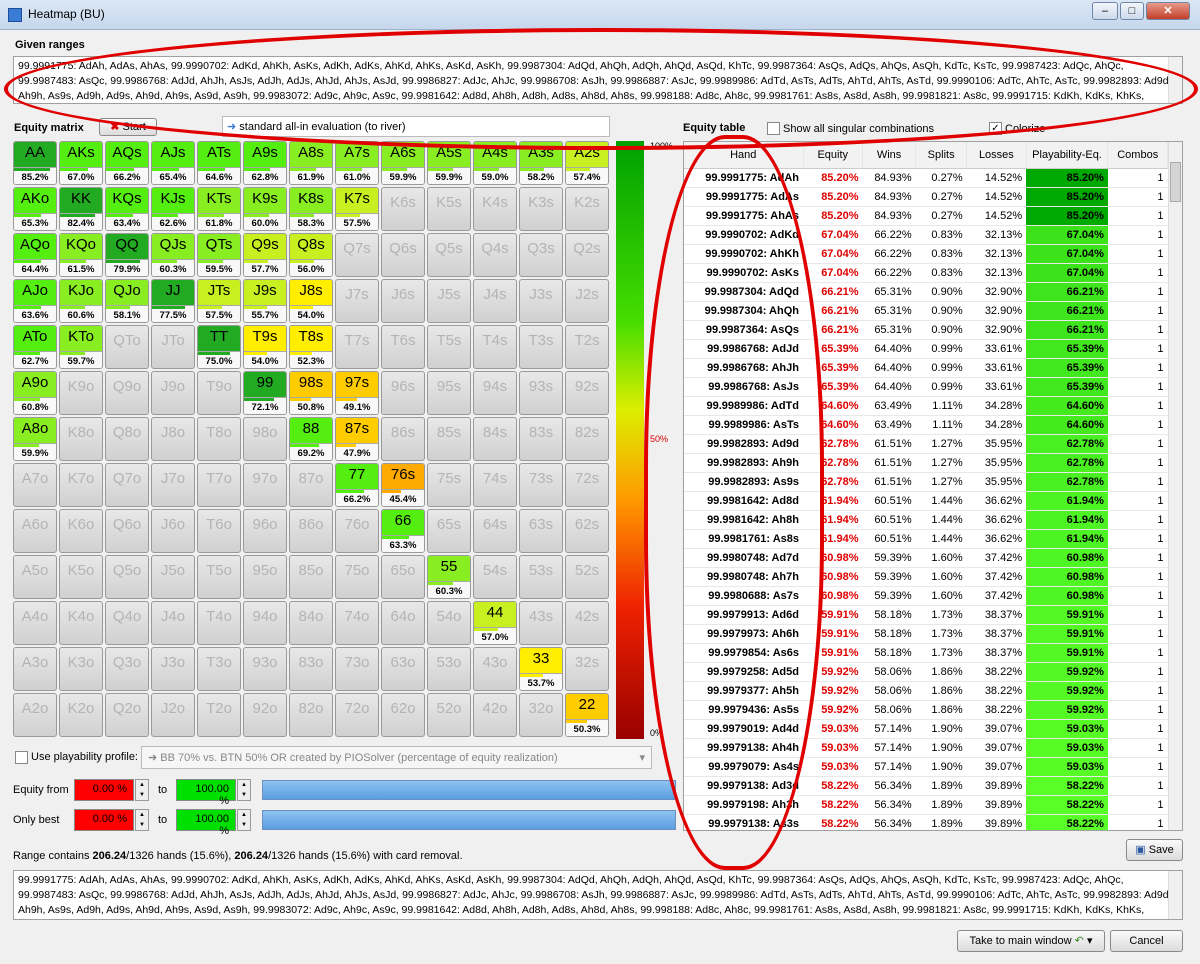 This screenshot has width=1200, height=964. What do you see at coordinates (1132, 11) in the screenshot?
I see `maximize-button: □` at bounding box center [1132, 11].